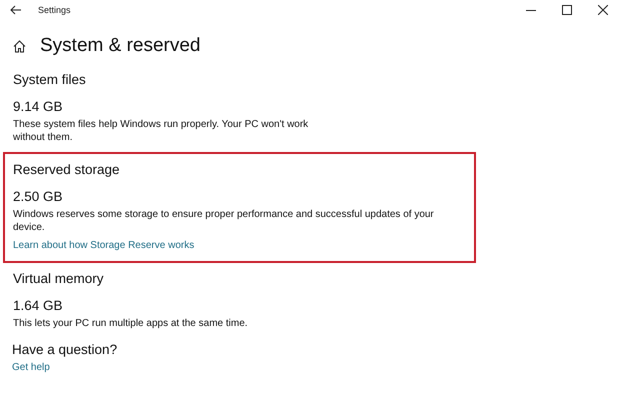 Image resolution: width=628 pixels, height=404 pixels. I want to click on learn-more-link: Learn about how Storage Reserve works, so click(103, 245).